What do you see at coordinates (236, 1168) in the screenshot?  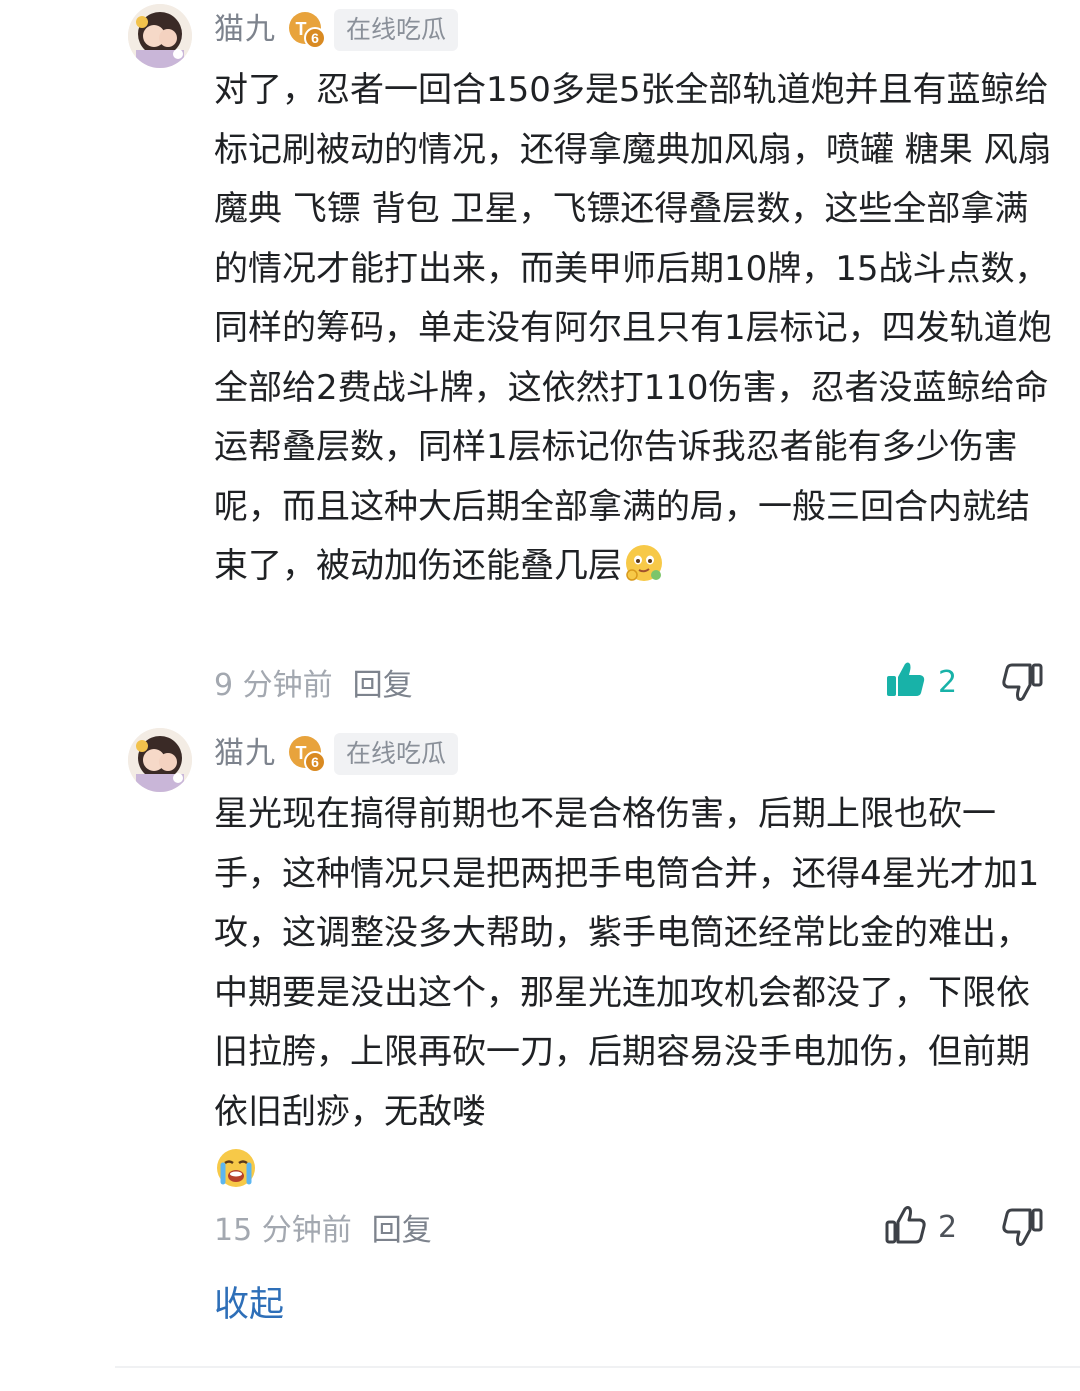 I see `crying-face-emoji` at bounding box center [236, 1168].